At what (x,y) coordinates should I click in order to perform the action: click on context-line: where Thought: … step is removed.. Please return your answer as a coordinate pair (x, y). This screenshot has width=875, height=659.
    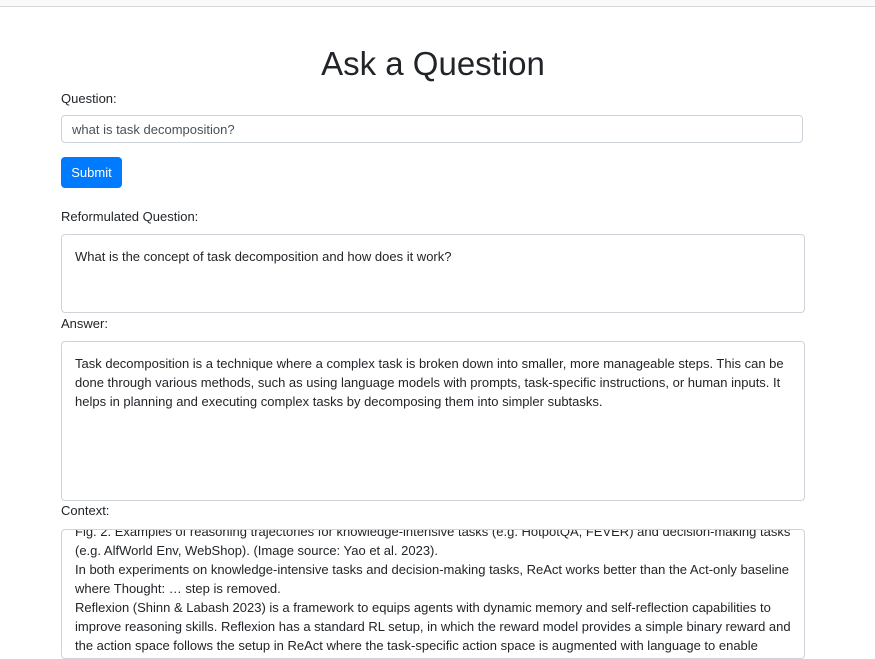
    Looking at the image, I should click on (178, 588).